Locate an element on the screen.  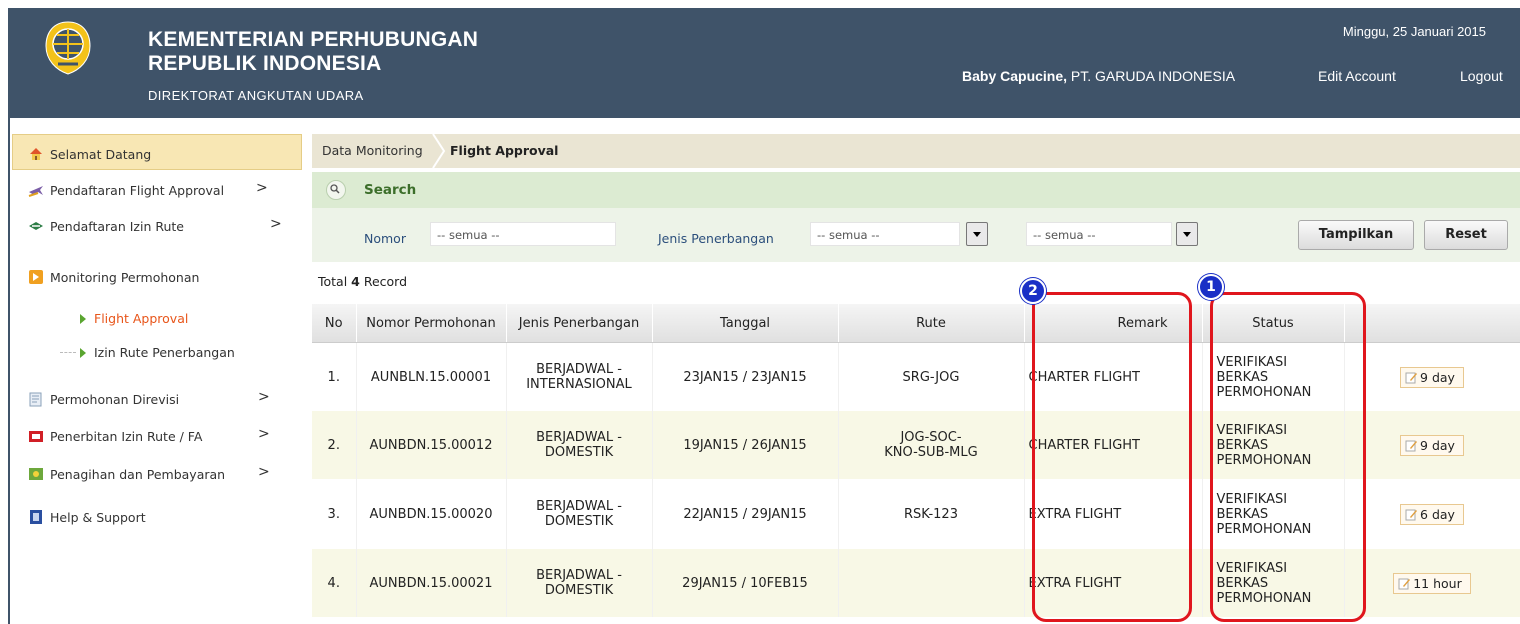
search-panel-header: Search is located at coordinates (916, 190).